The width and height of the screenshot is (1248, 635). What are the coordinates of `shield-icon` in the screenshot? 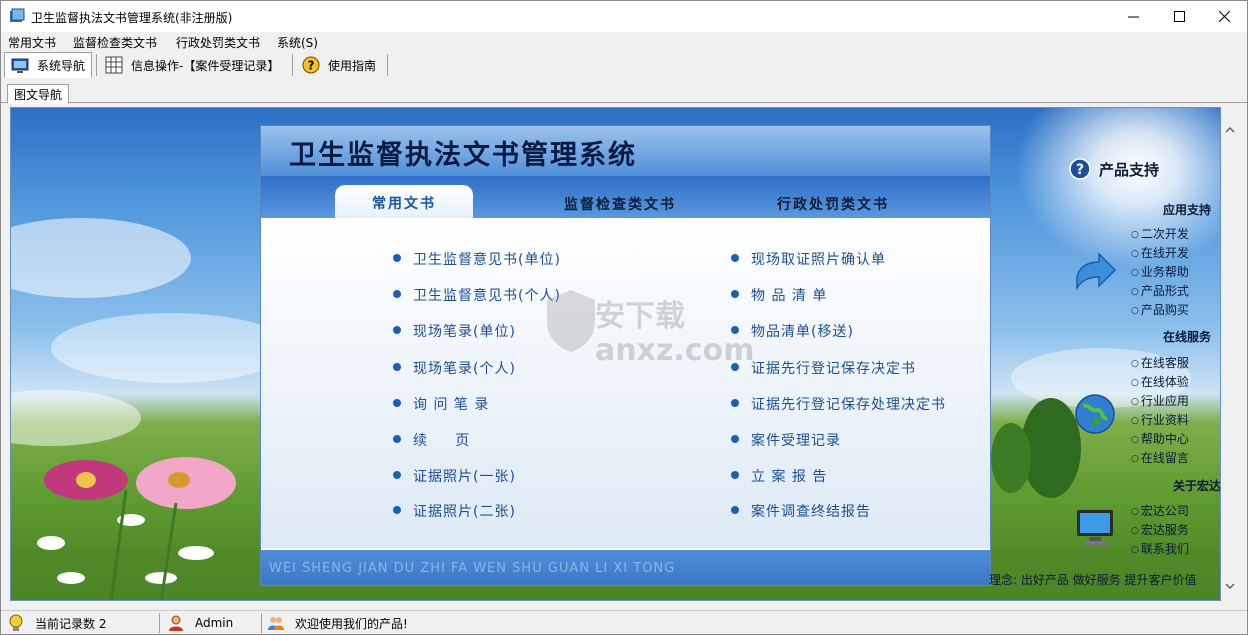 It's located at (571, 321).